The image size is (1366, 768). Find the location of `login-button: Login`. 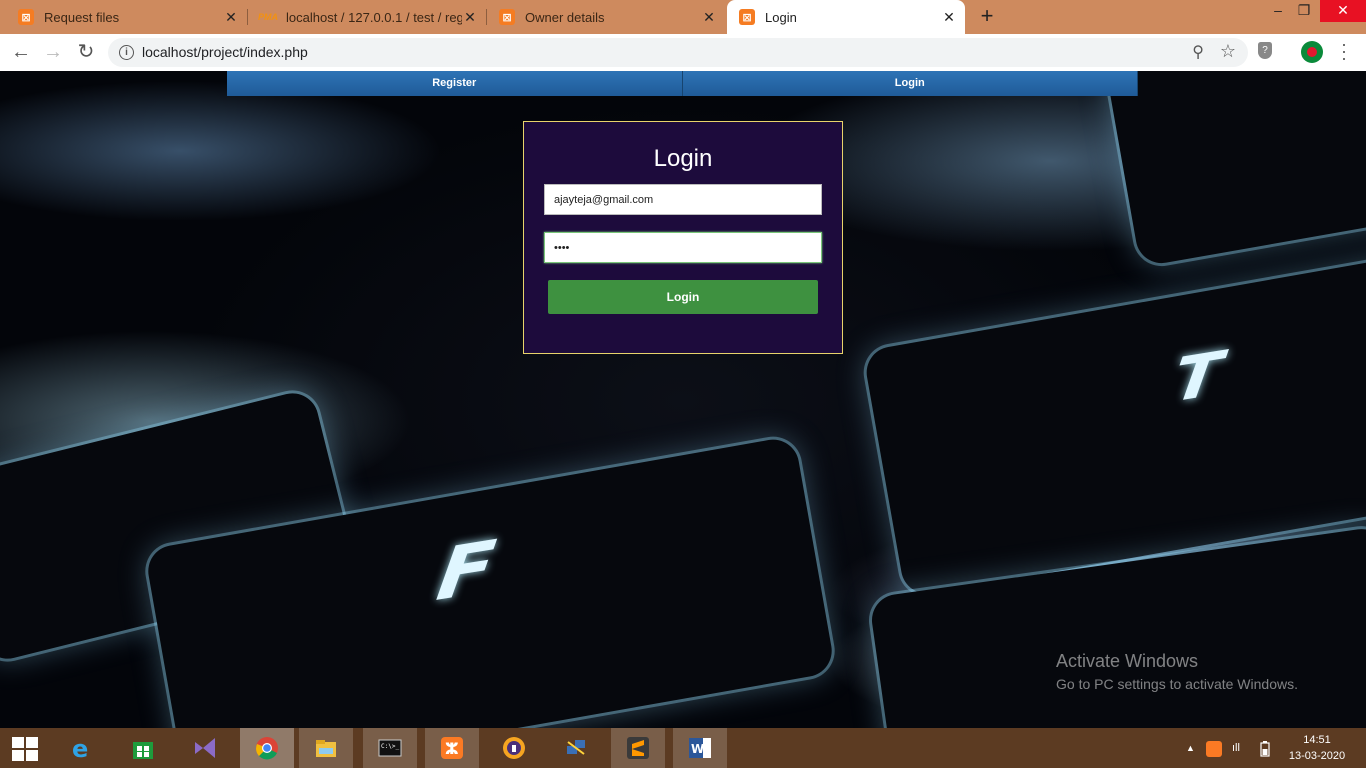

login-button: Login is located at coordinates (683, 297).